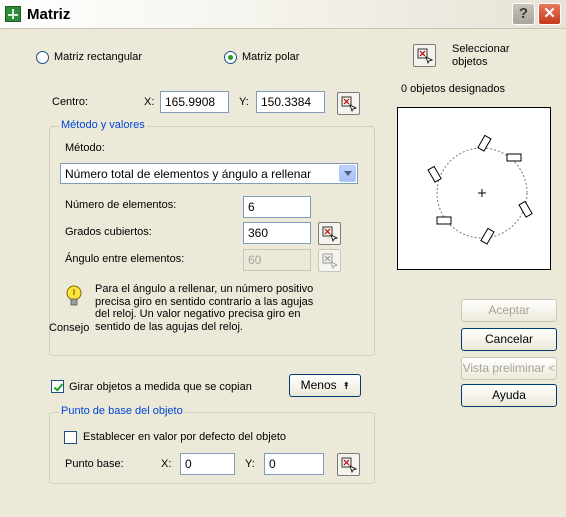 Image resolution: width=566 pixels, height=517 pixels. Describe the element at coordinates (103, 125) in the screenshot. I see `method-values-title: Método y valores` at that location.